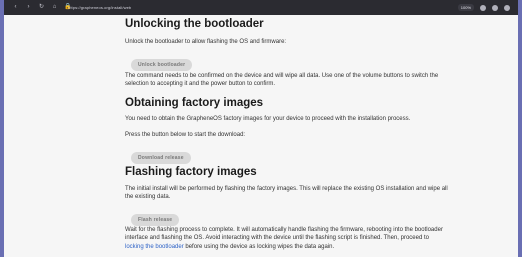 This screenshot has height=257, width=522. I want to click on section-obtaining: Obtaining factory images, so click(194, 103).